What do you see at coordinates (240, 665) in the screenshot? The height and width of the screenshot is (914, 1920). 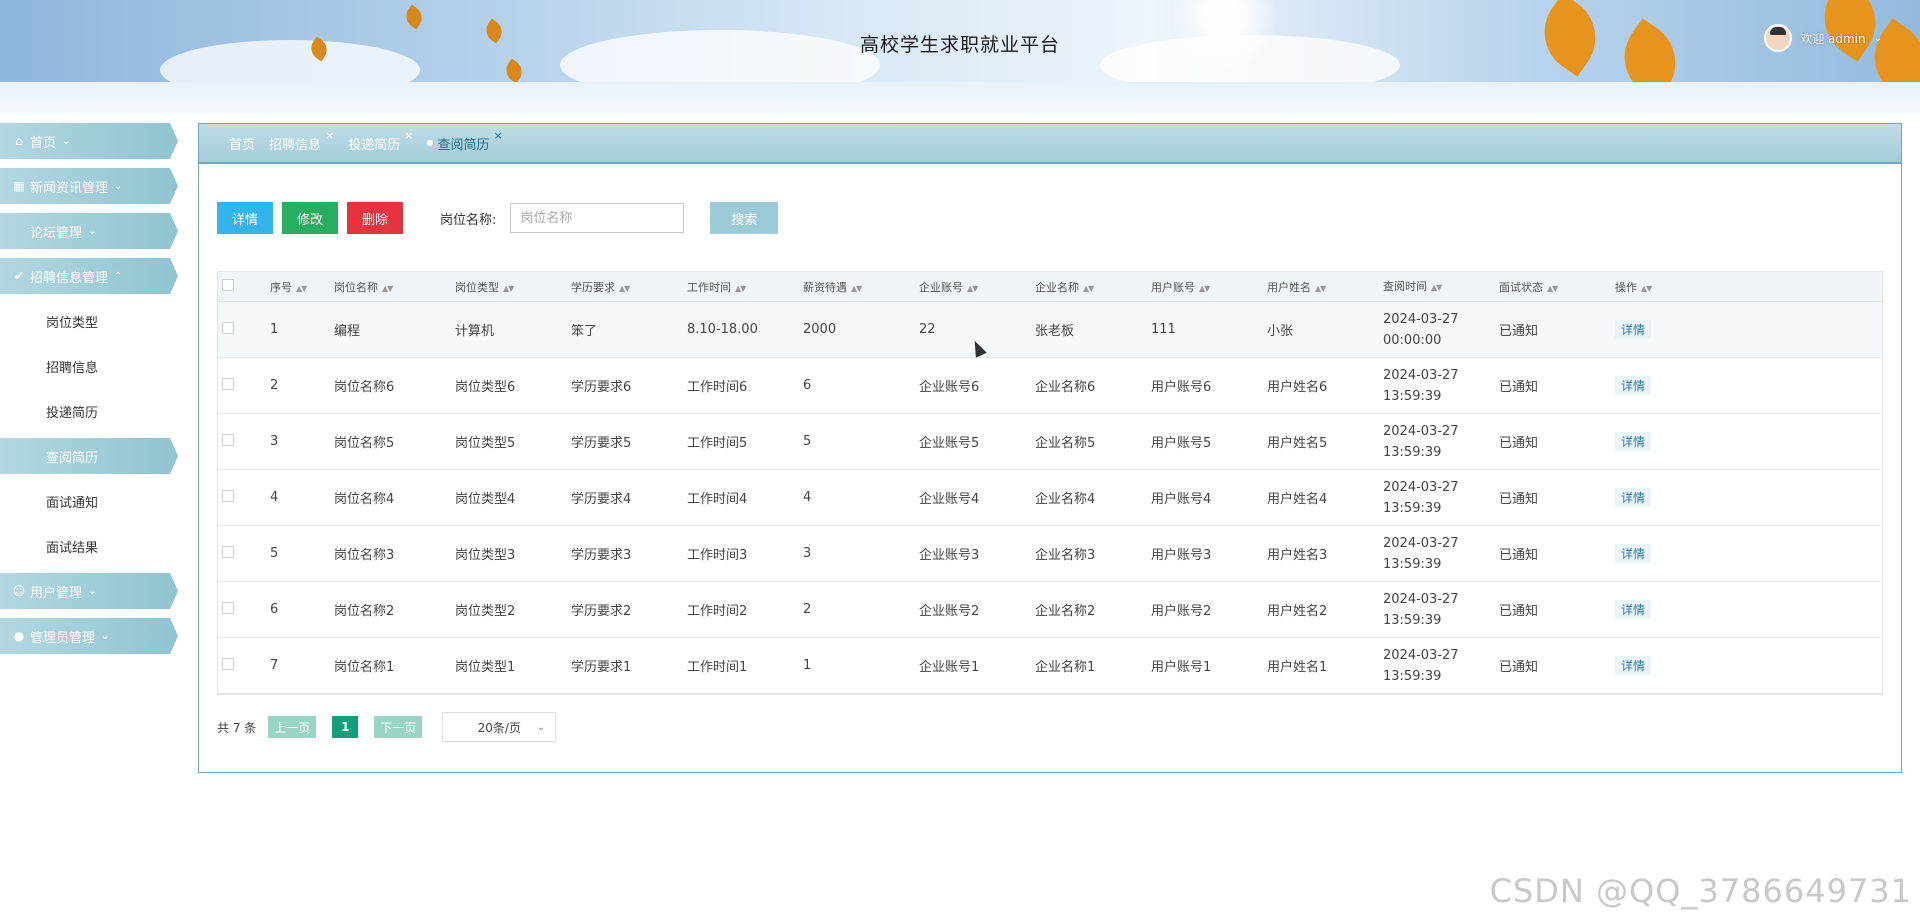 I see `row-select-cell` at bounding box center [240, 665].